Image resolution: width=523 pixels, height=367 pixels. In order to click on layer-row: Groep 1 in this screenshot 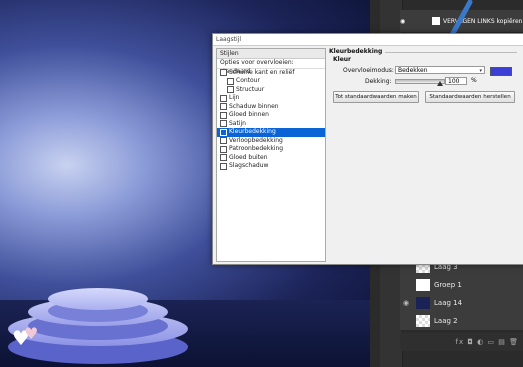, I will do `click(461, 285)`.